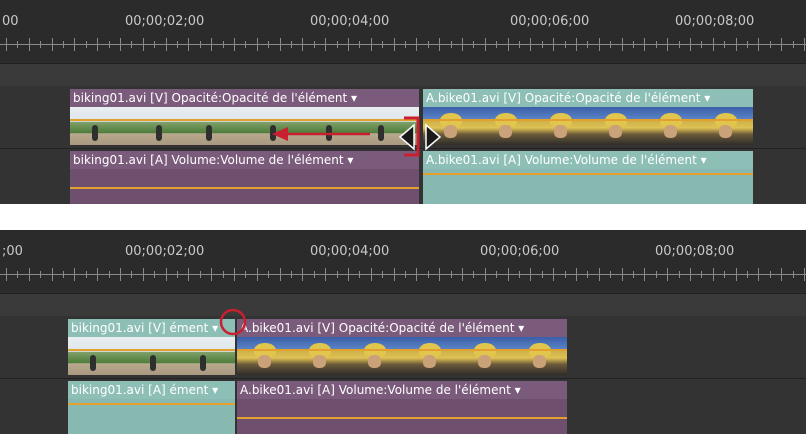  Describe the element at coordinates (321, 134) in the screenshot. I see `arrow-left-icon` at that location.